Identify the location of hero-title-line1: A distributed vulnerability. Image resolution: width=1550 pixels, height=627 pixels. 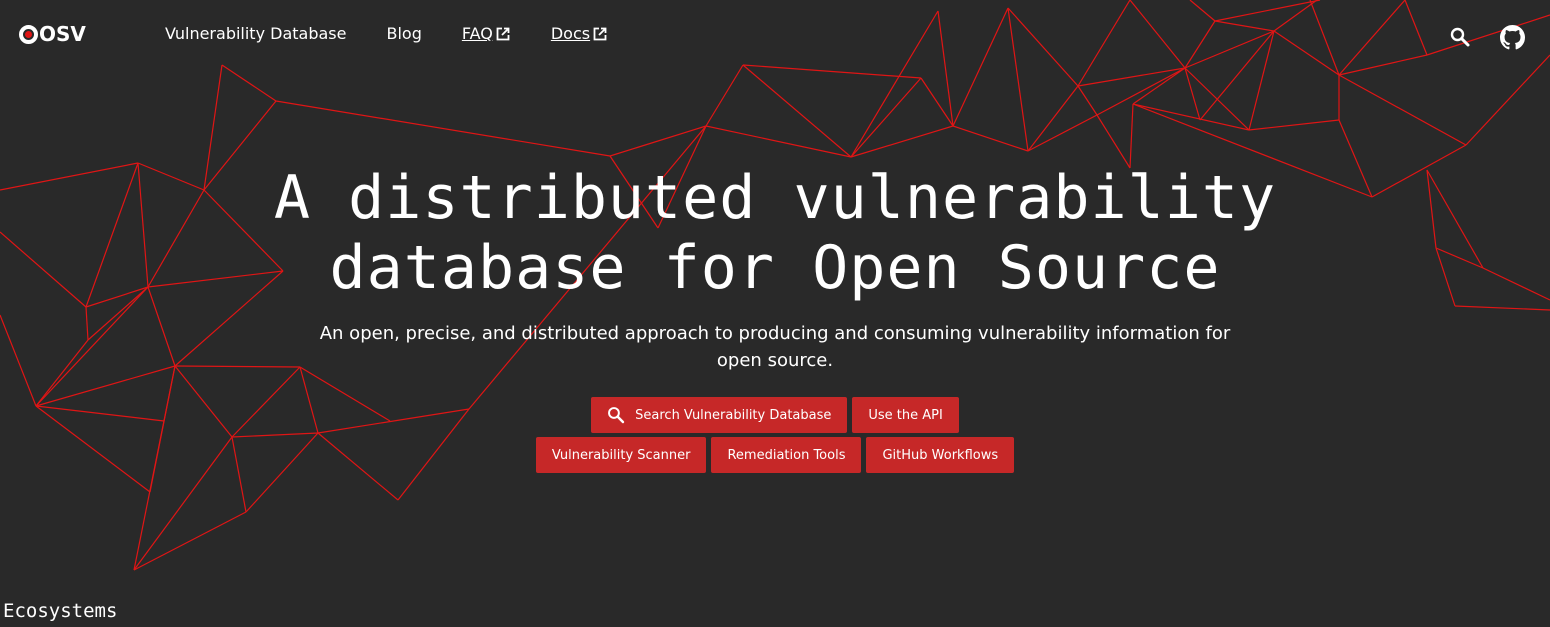
(775, 198).